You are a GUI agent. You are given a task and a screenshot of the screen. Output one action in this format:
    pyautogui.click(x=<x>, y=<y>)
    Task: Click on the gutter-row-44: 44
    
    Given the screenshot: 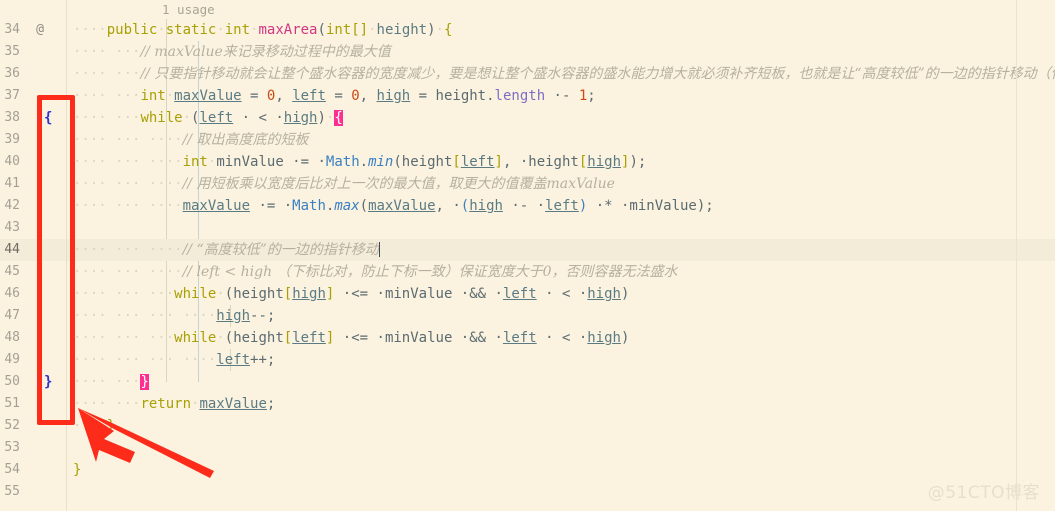 What is the action you would take?
    pyautogui.click(x=33, y=250)
    